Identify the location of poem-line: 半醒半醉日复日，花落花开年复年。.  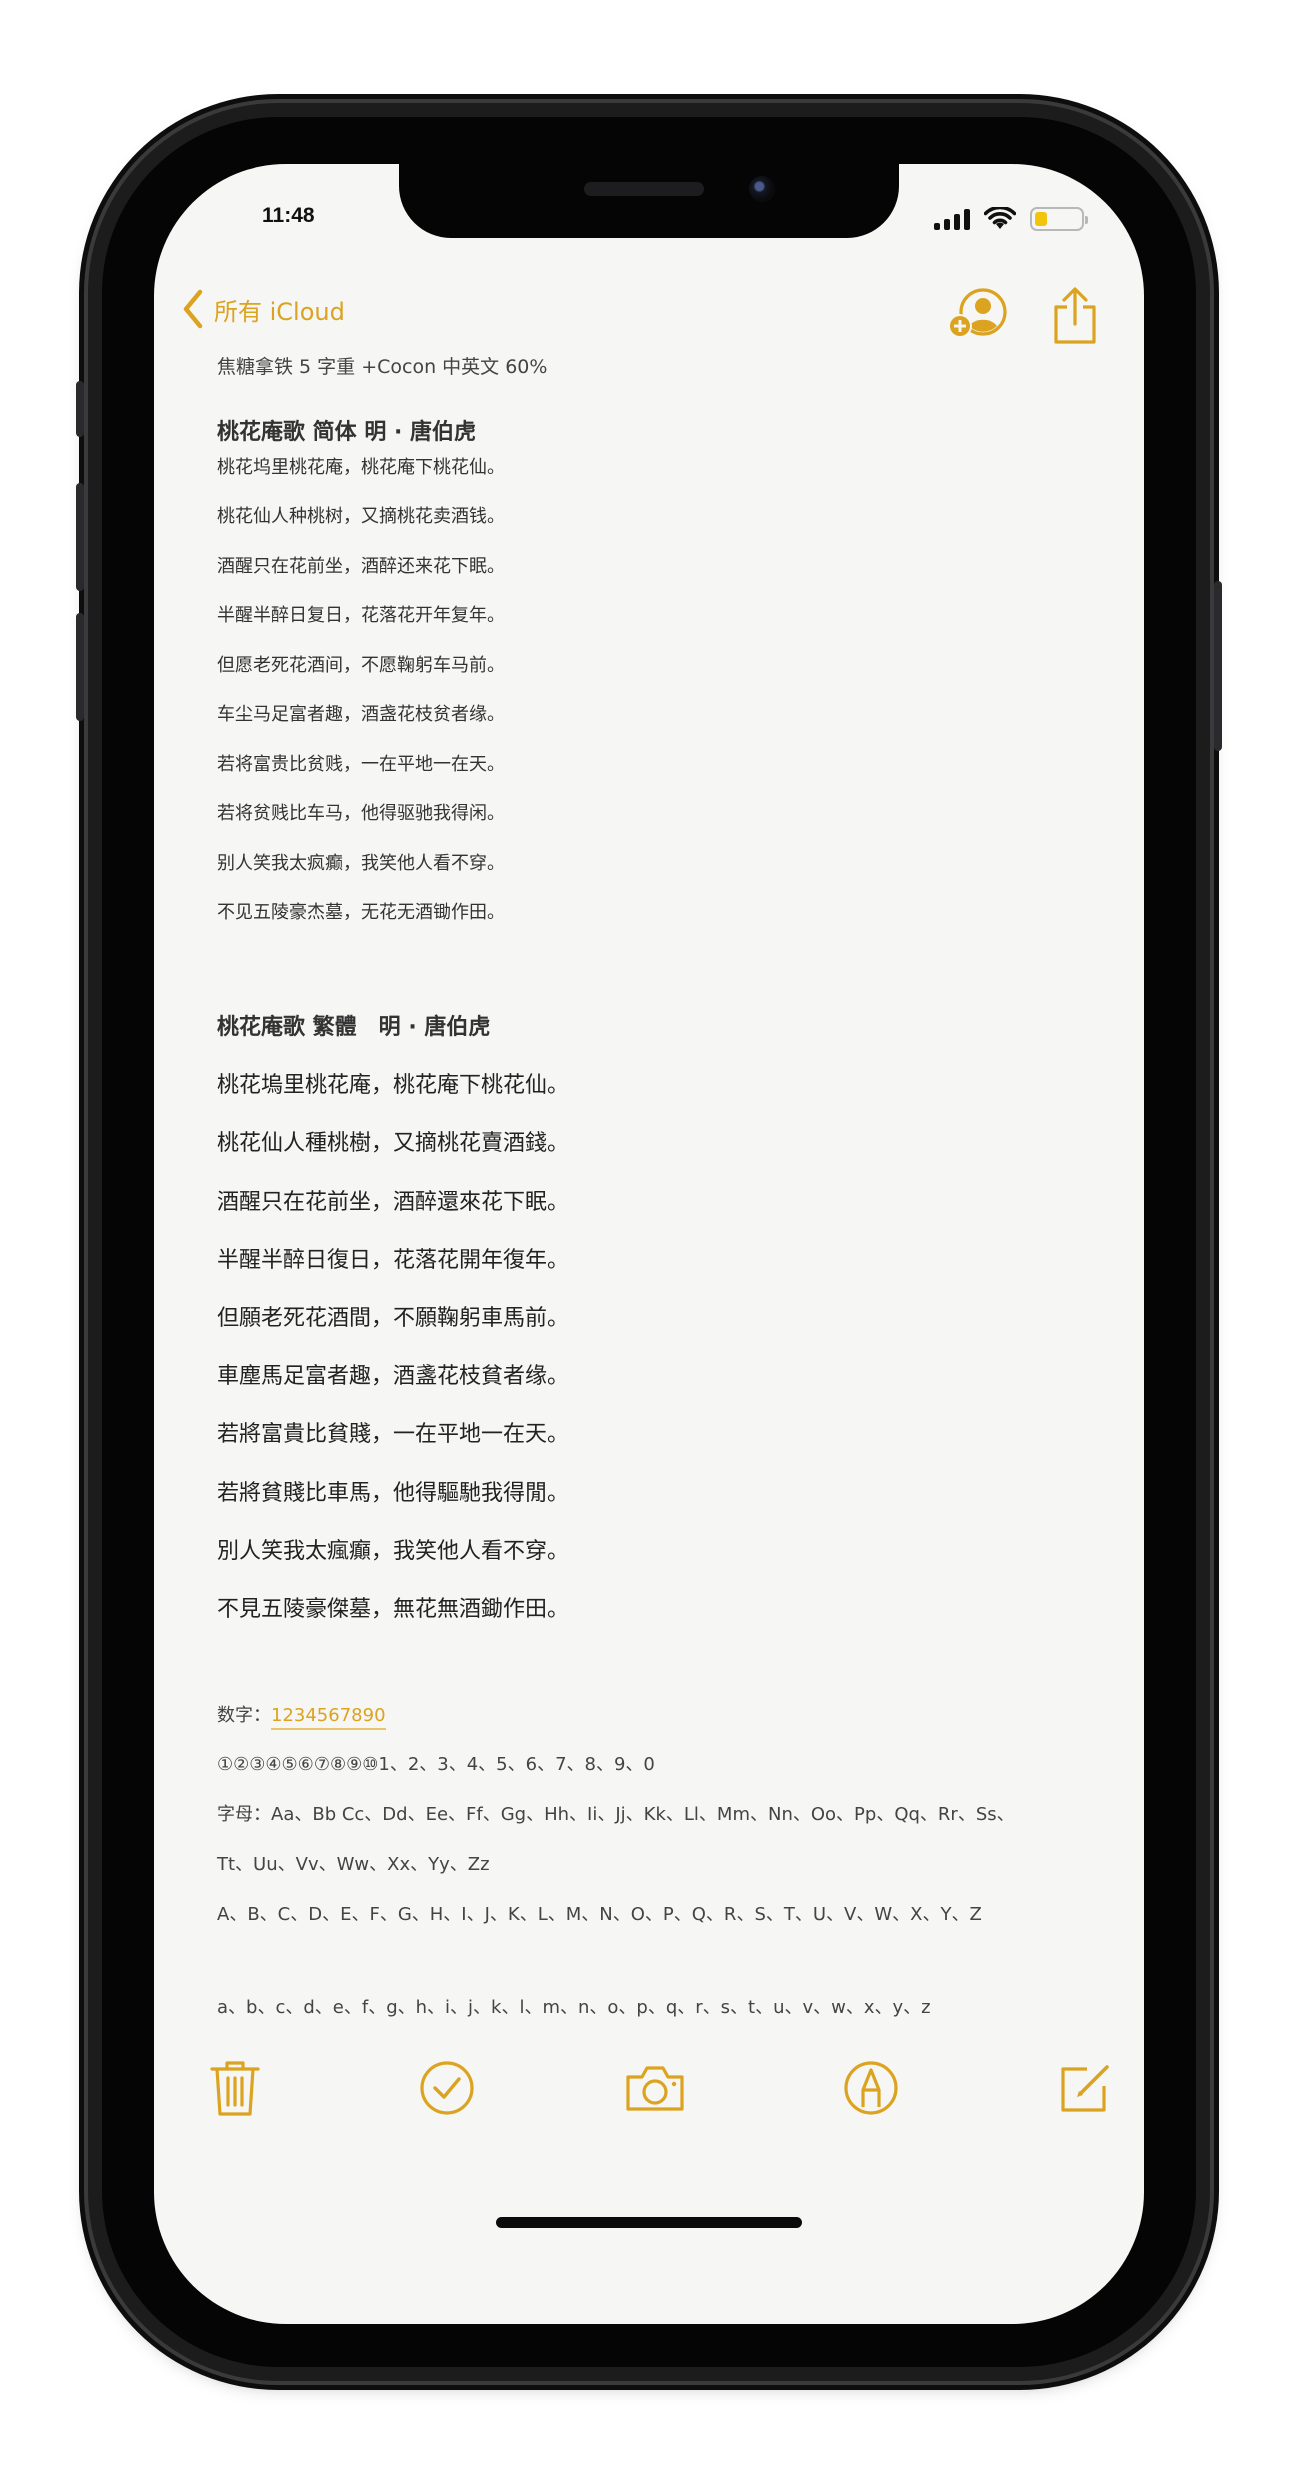
(361, 615).